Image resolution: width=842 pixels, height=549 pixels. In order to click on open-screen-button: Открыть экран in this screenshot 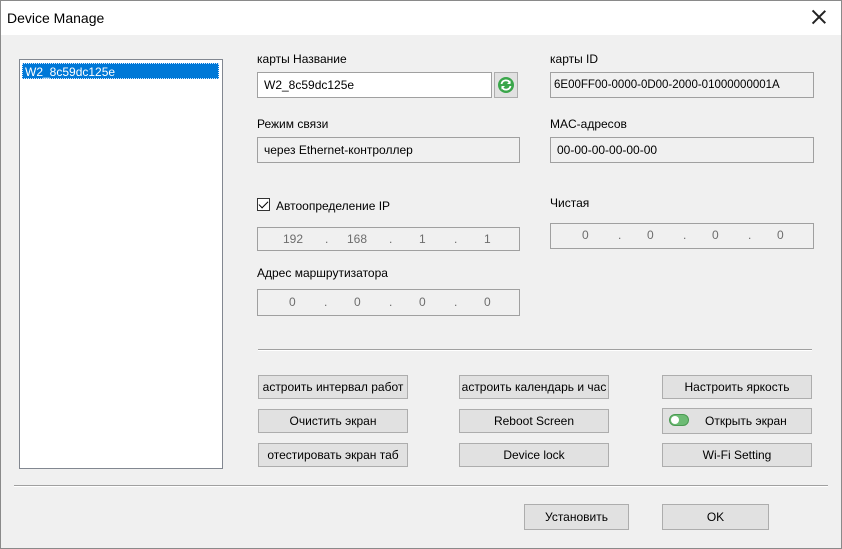, I will do `click(737, 421)`.